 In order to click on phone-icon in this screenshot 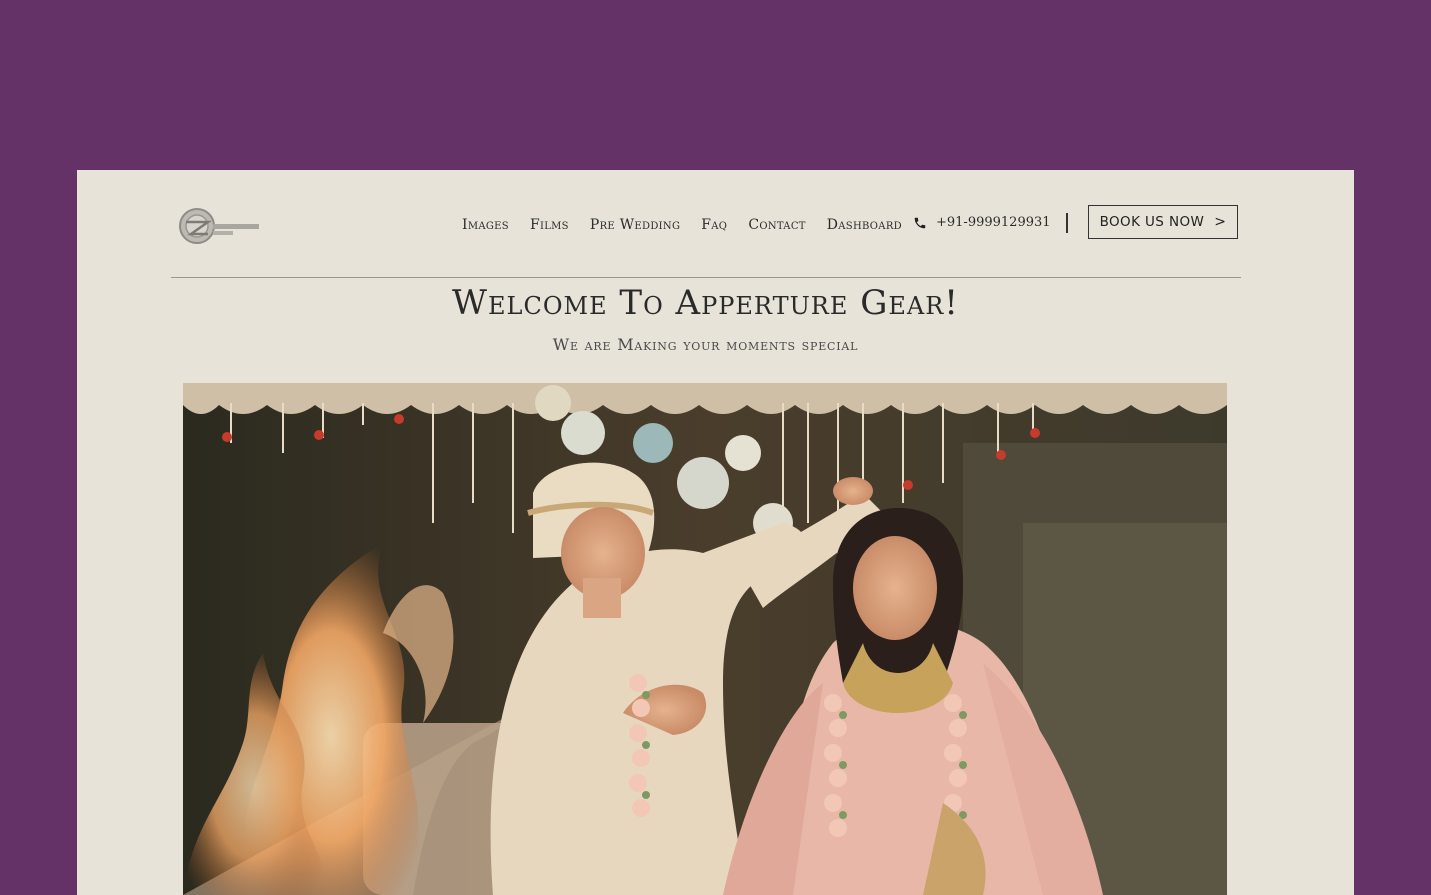, I will do `click(920, 222)`.